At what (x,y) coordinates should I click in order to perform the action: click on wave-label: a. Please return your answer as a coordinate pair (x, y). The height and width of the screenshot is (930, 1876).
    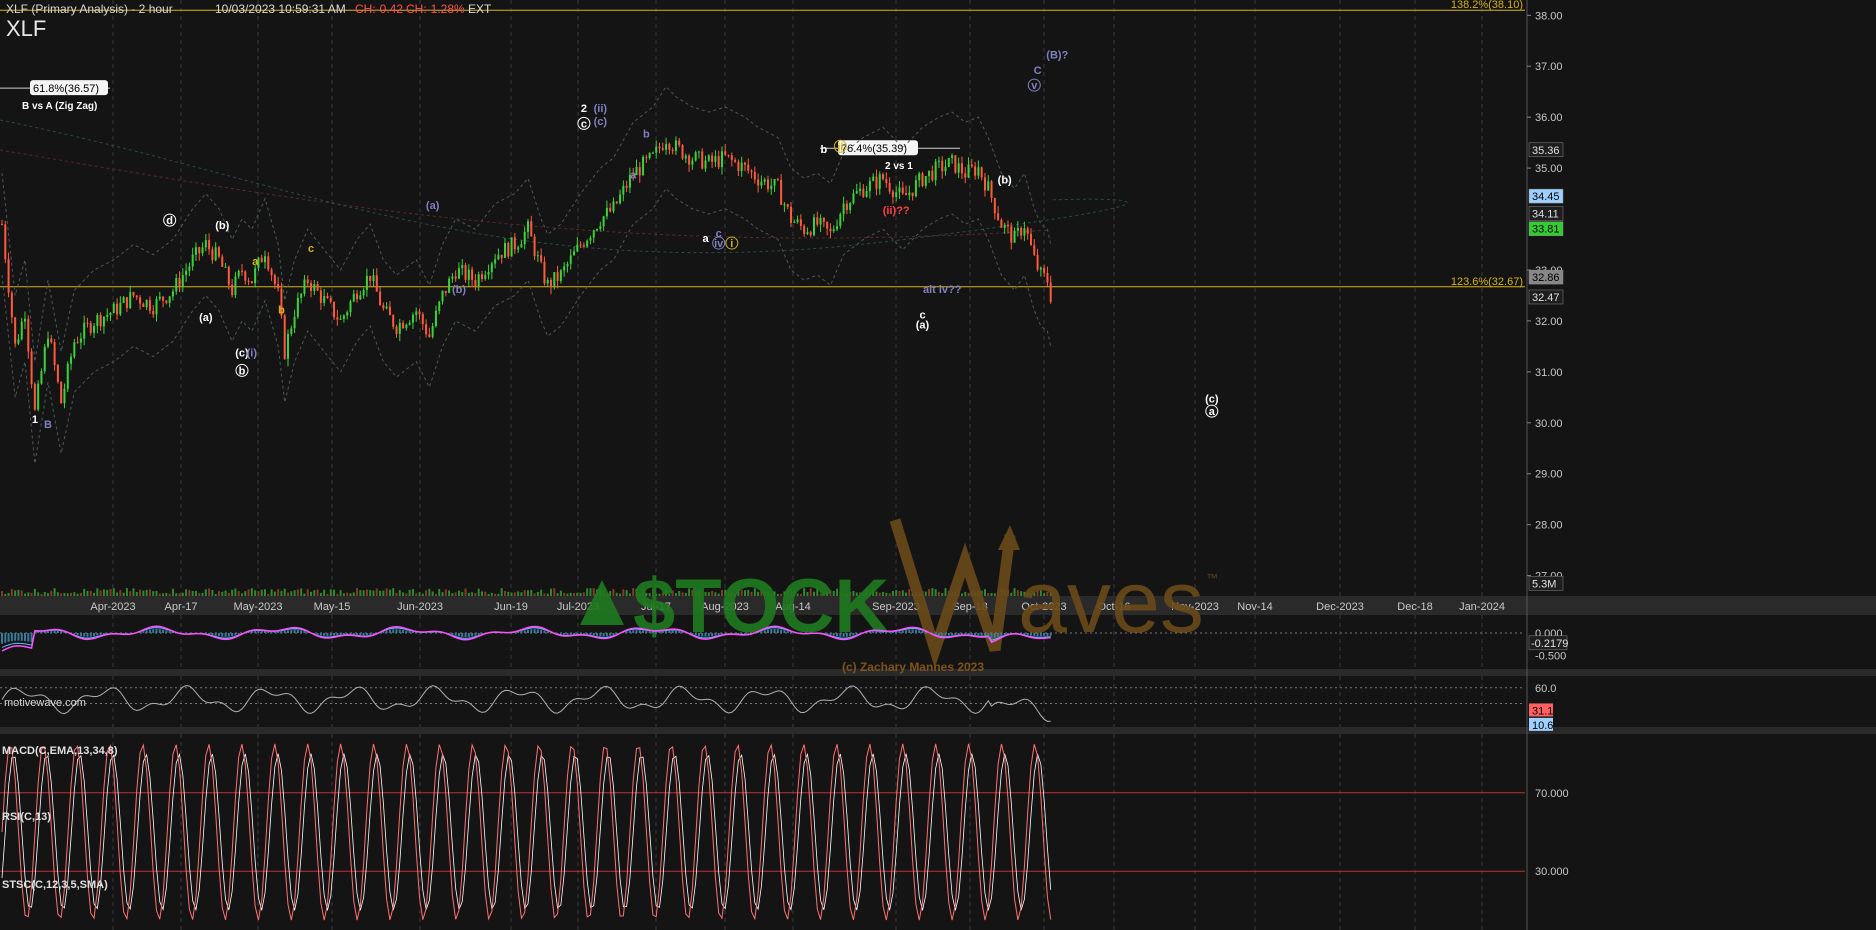
    Looking at the image, I should click on (255, 262).